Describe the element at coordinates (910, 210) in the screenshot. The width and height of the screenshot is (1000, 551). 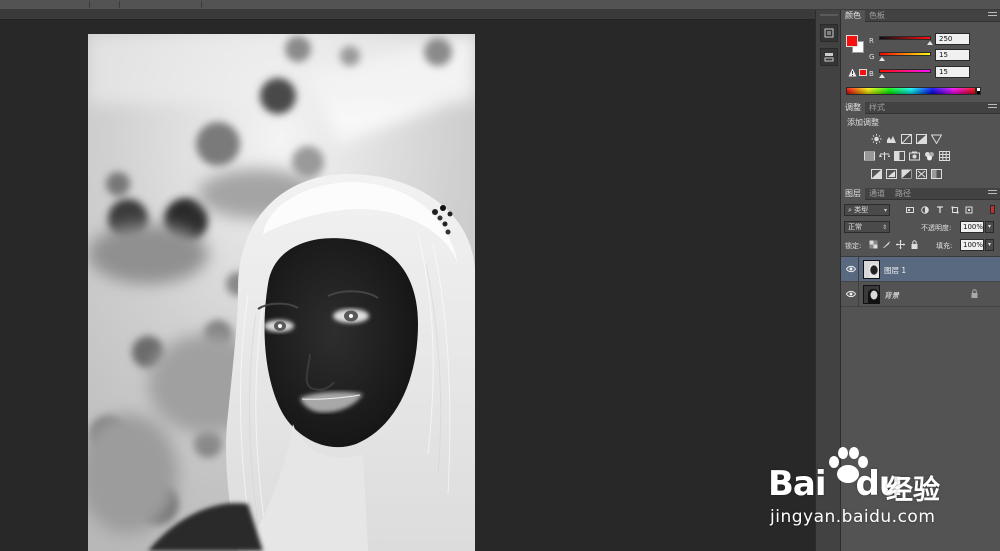
I see `pixel-layer-filter-icon` at that location.